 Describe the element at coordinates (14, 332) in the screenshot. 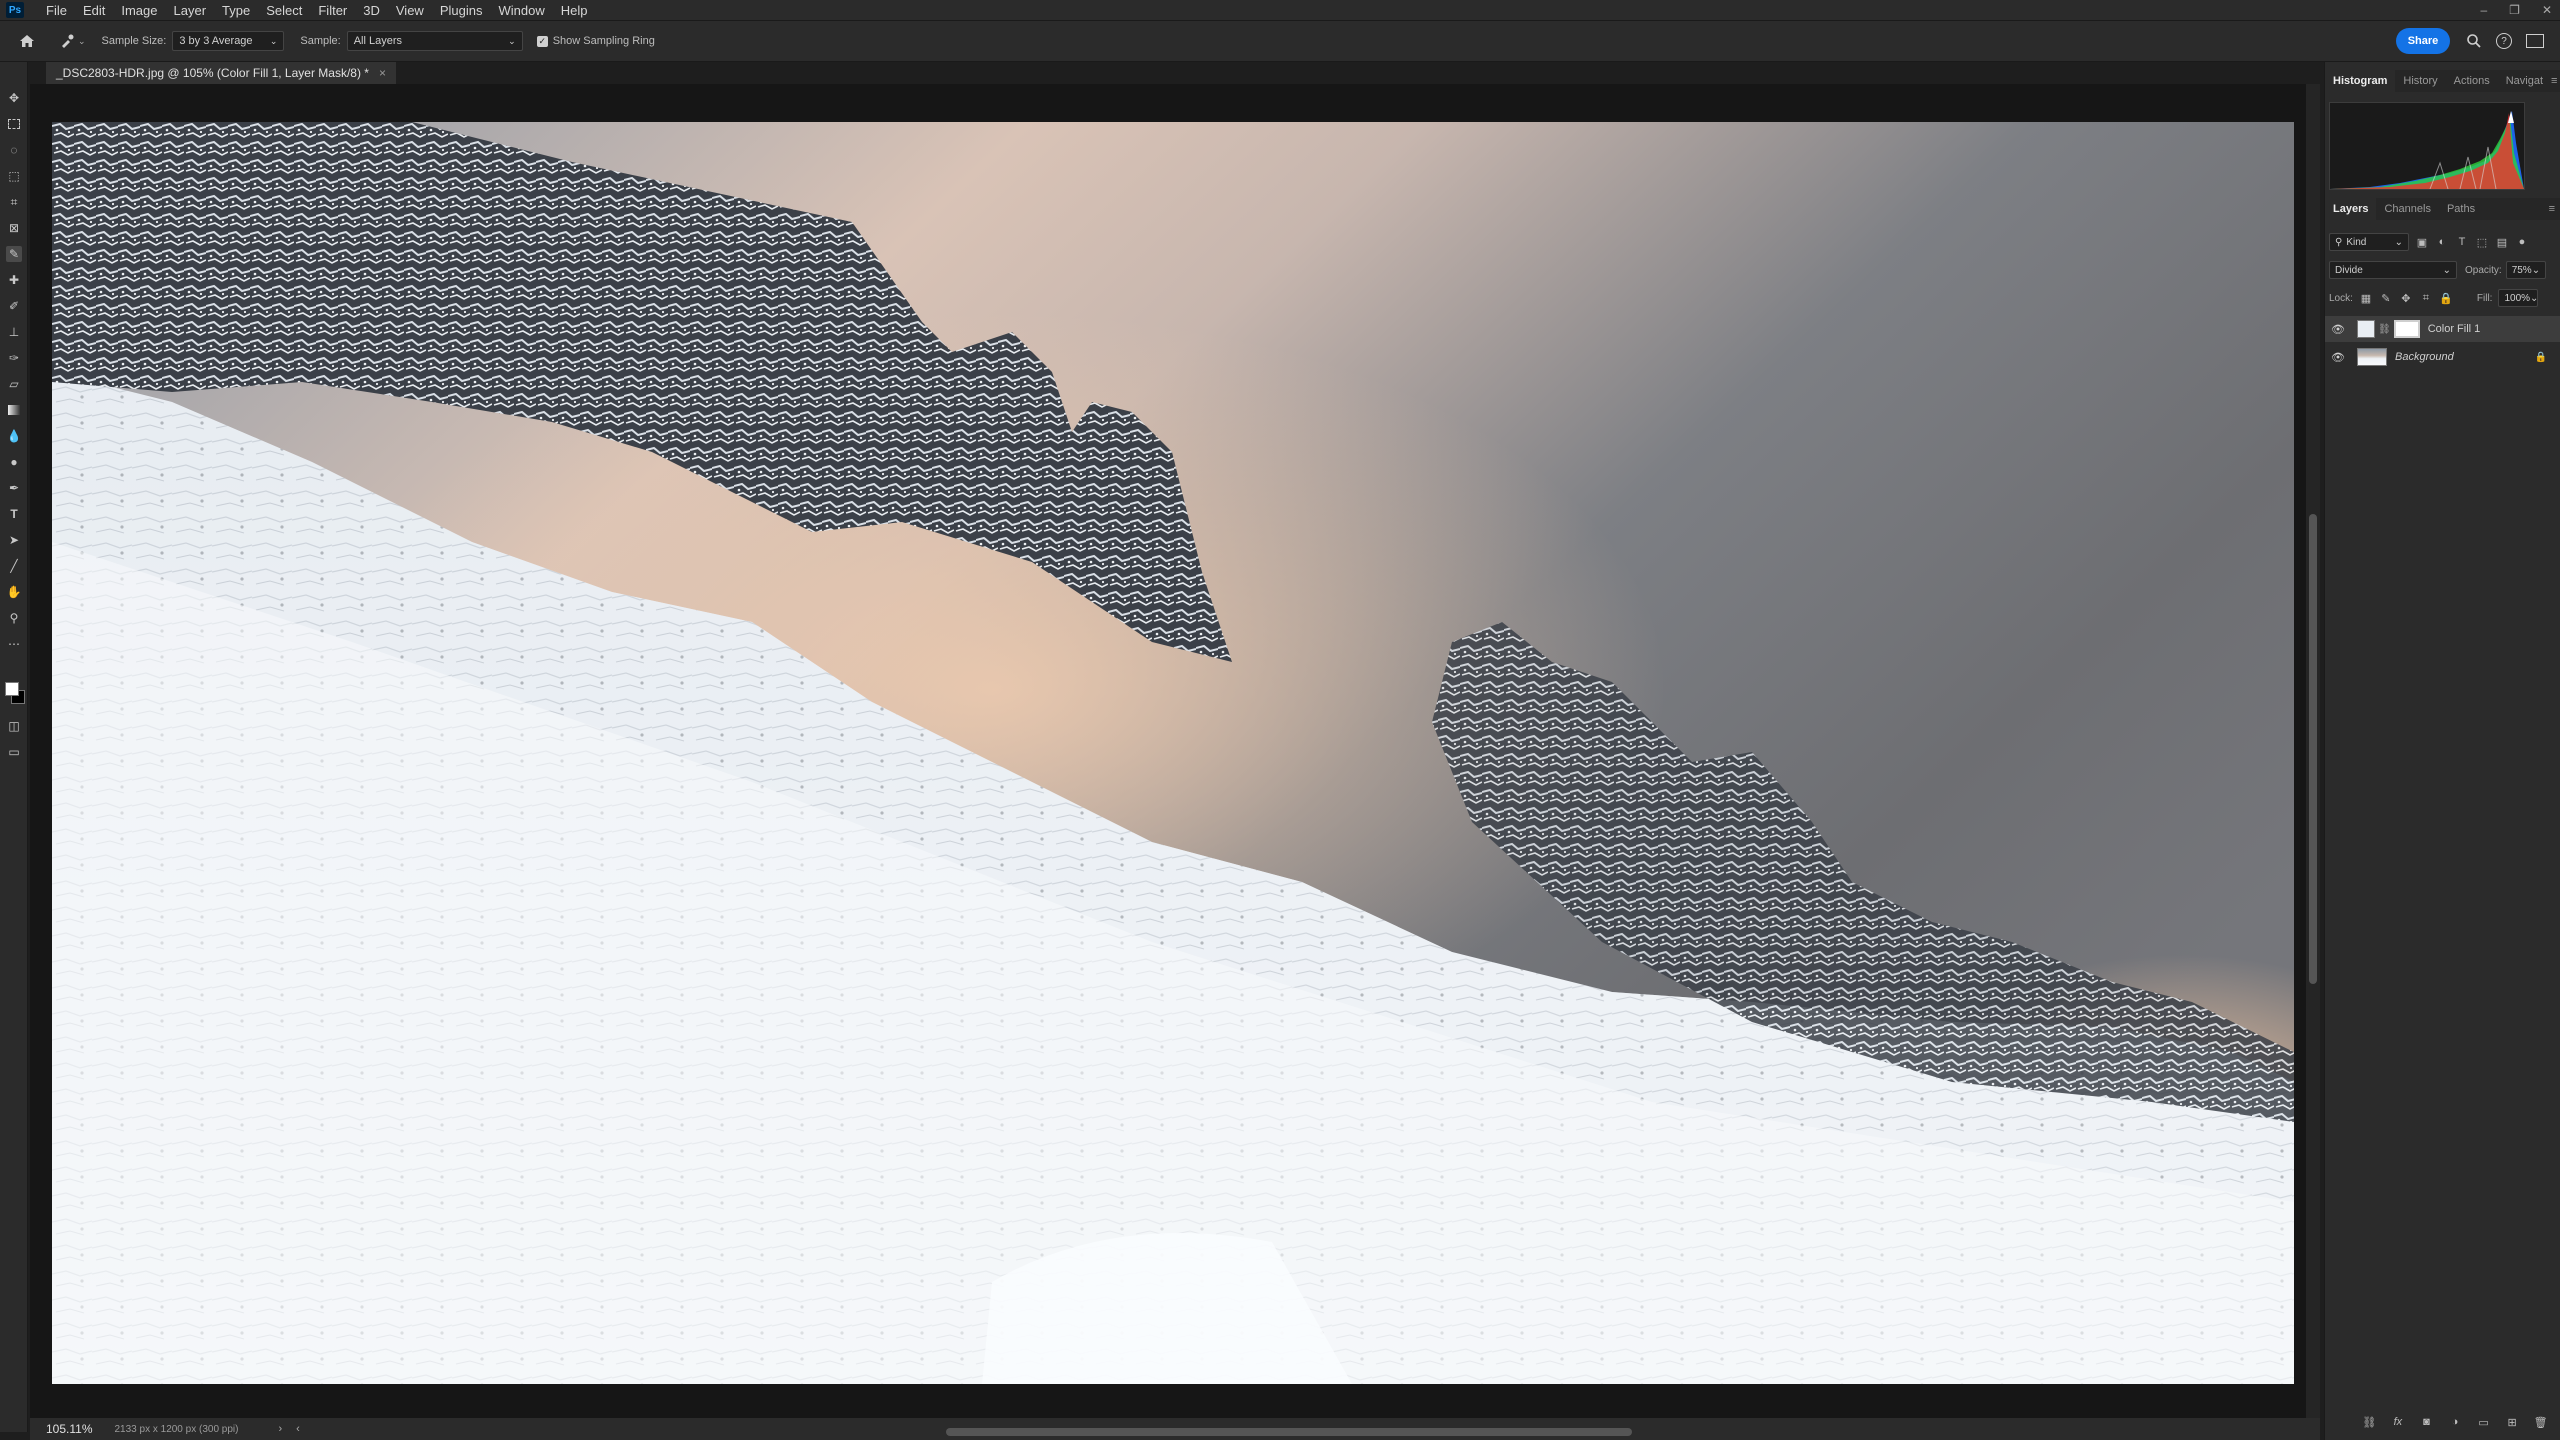

I see `clone-stamp-tool-icon: ⊥` at that location.